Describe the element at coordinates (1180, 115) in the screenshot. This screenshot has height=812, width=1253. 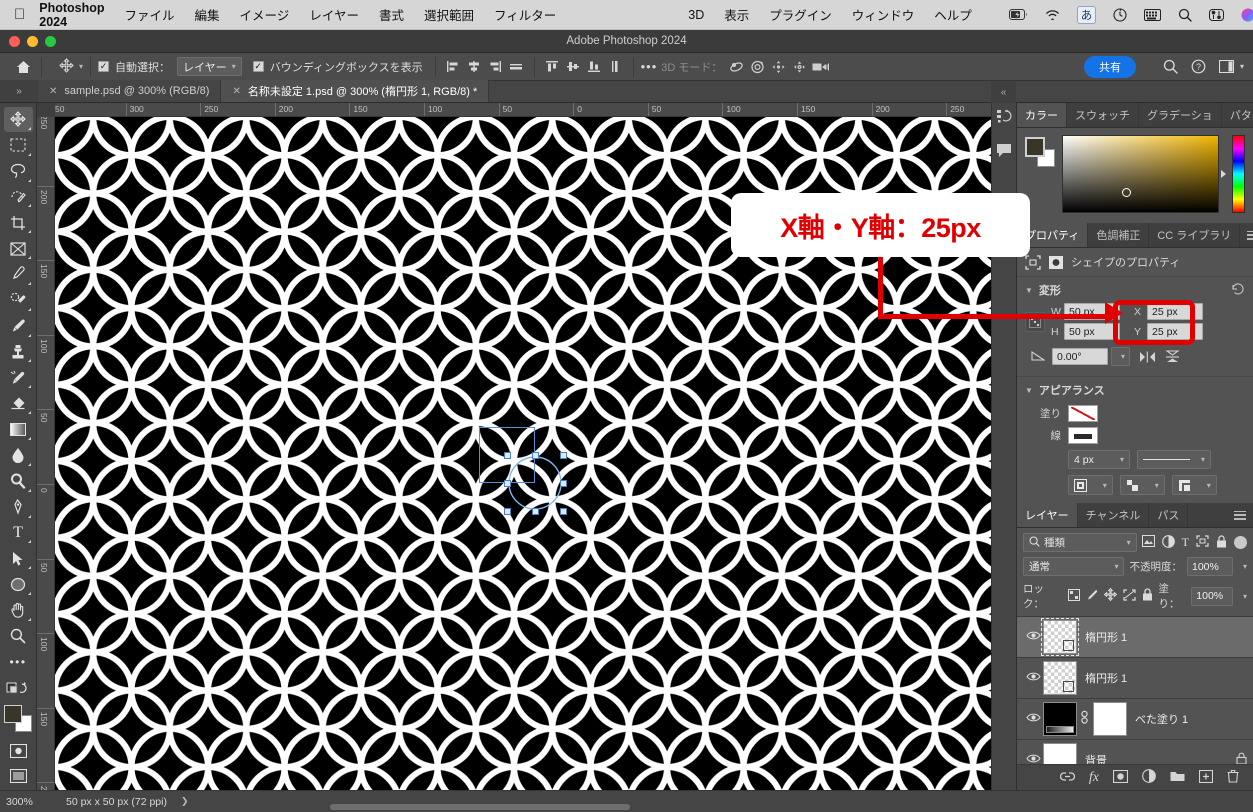
I see `tab-gradients: グラデーショ` at that location.